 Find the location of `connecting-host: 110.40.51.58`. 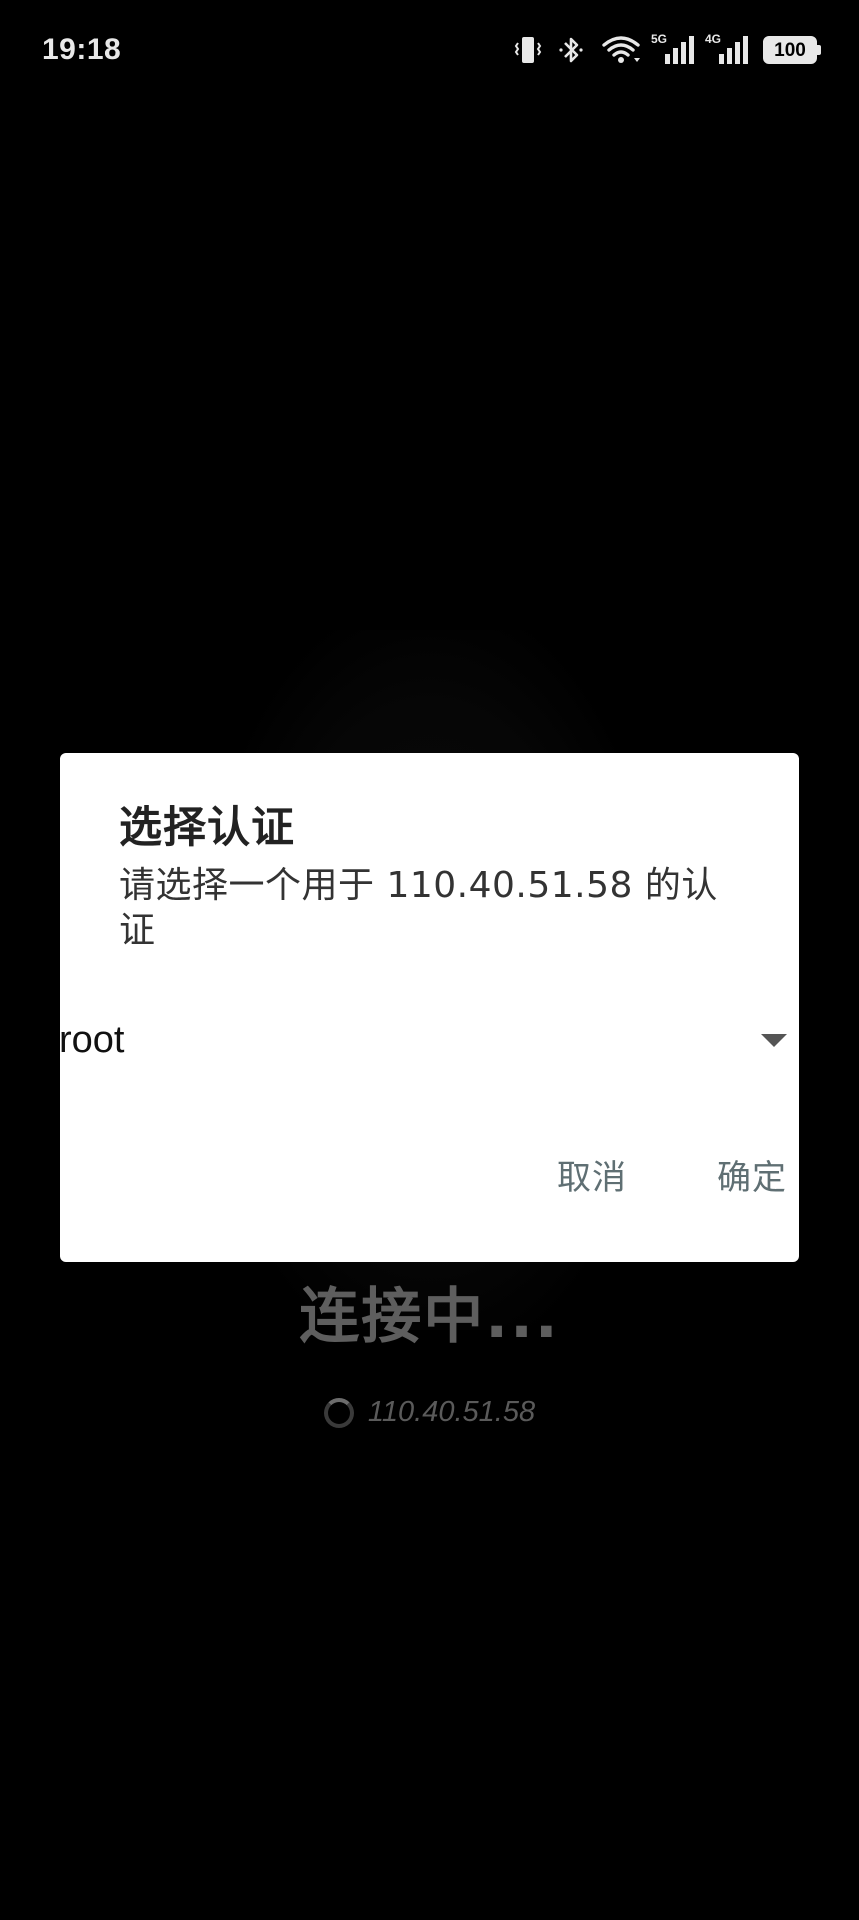

connecting-host: 110.40.51.58 is located at coordinates (429, 1412).